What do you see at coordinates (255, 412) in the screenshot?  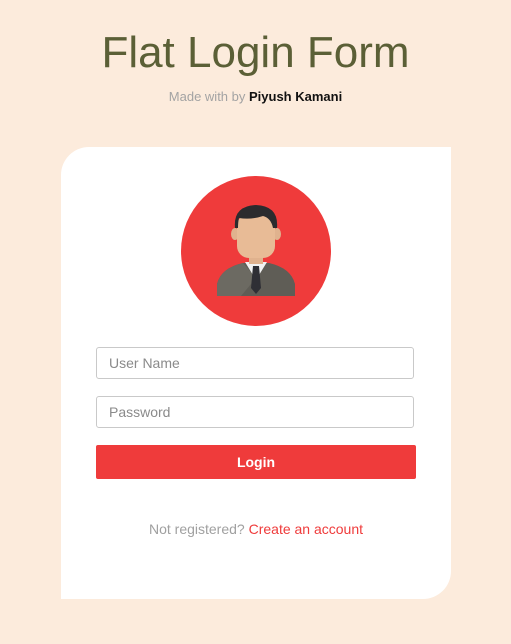 I see `password-input` at bounding box center [255, 412].